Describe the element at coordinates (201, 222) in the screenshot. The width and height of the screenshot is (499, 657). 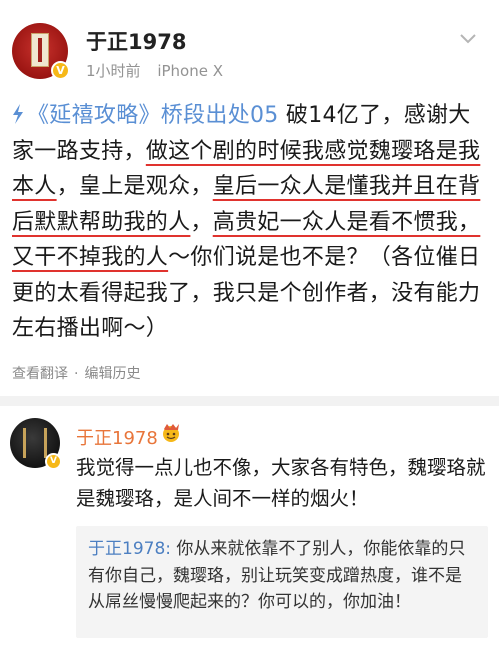
I see `body-segment: ，` at that location.